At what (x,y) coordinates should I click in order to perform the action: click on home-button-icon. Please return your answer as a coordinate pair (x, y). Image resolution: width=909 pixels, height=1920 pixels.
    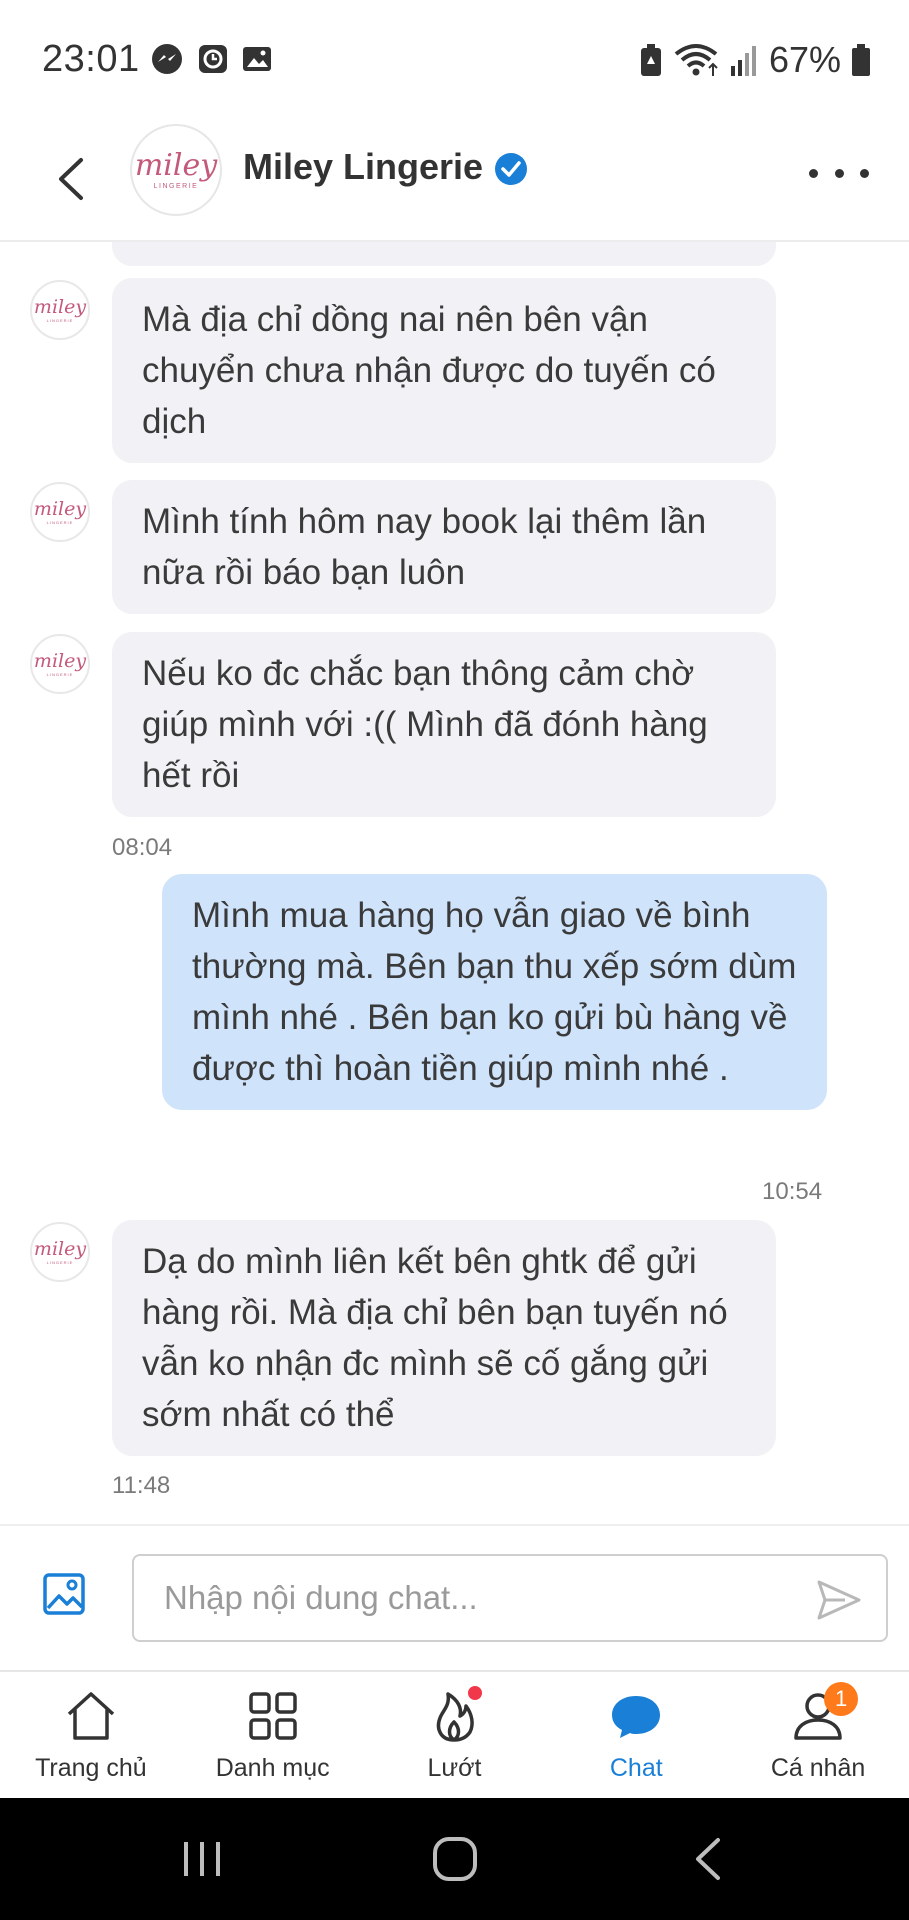
    Looking at the image, I should click on (455, 1859).